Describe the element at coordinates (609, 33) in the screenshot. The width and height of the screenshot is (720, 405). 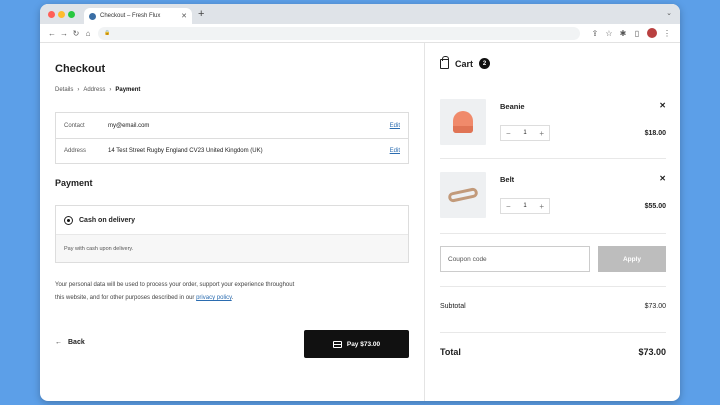
I see `star-icon: ☆` at that location.